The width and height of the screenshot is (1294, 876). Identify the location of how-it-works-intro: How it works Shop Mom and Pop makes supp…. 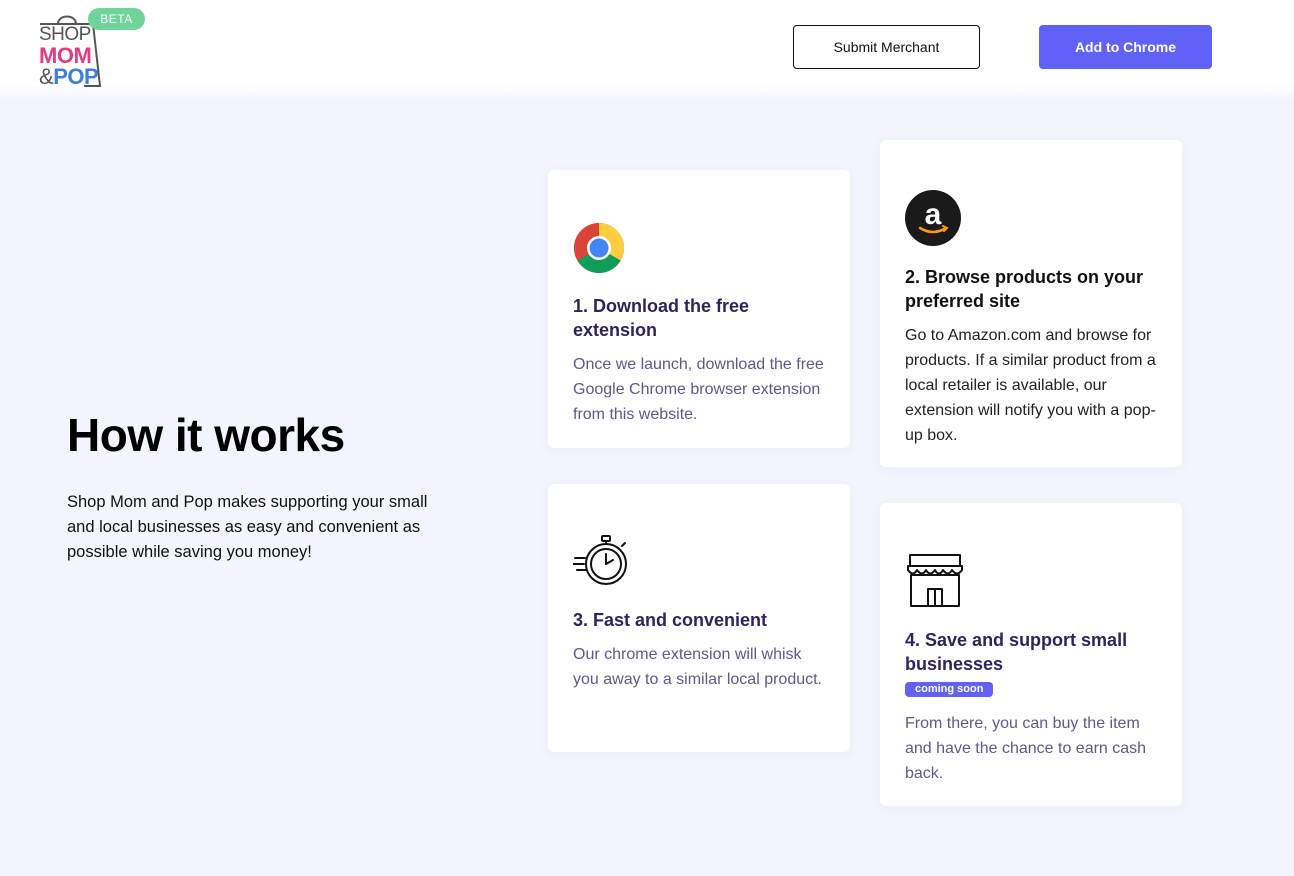
(257, 486).